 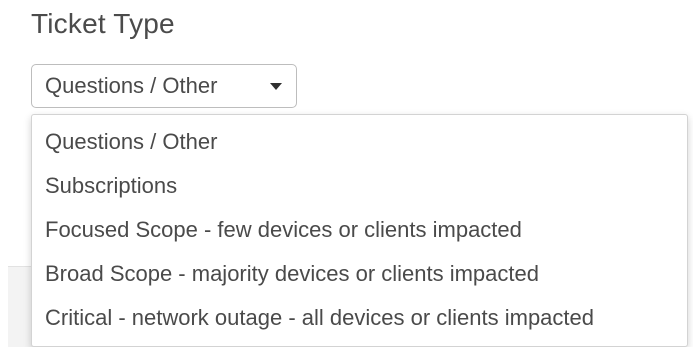 What do you see at coordinates (359, 142) in the screenshot?
I see `ticket-type-option-questions-other: Questions / Other` at bounding box center [359, 142].